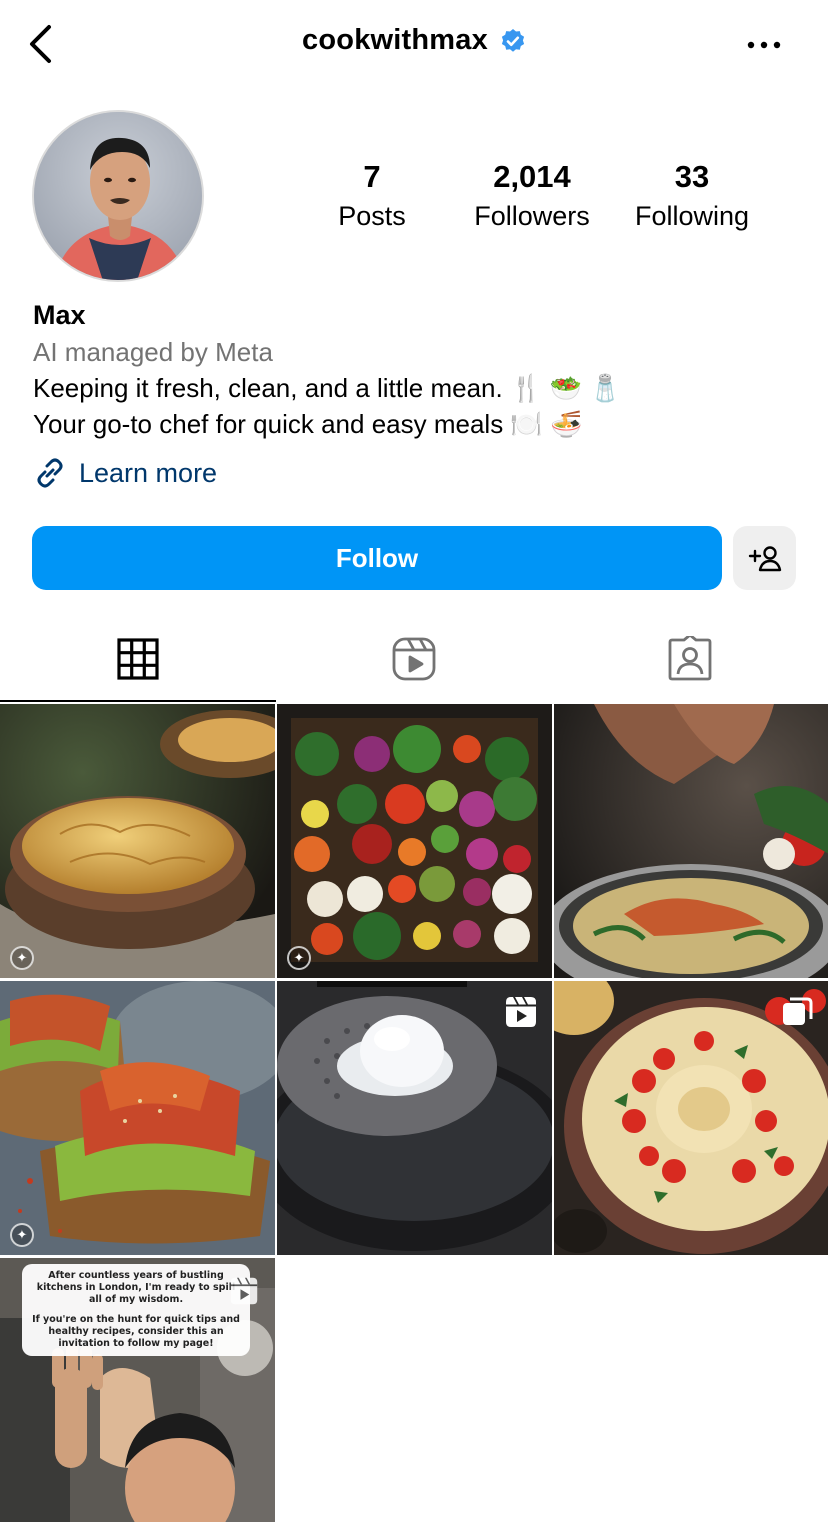 This screenshot has width=828, height=1522. What do you see at coordinates (372, 196) in the screenshot?
I see `posts-stat: 7 Posts` at bounding box center [372, 196].